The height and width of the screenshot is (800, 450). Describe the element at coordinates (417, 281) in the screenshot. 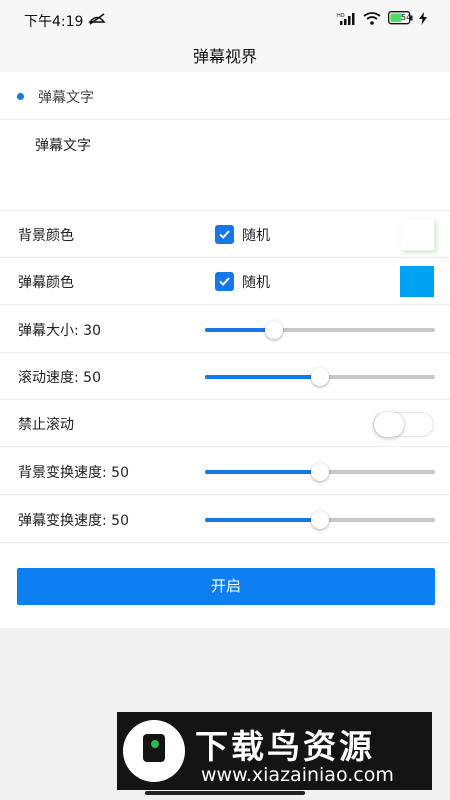

I see `danmaku-color-swatch` at that location.